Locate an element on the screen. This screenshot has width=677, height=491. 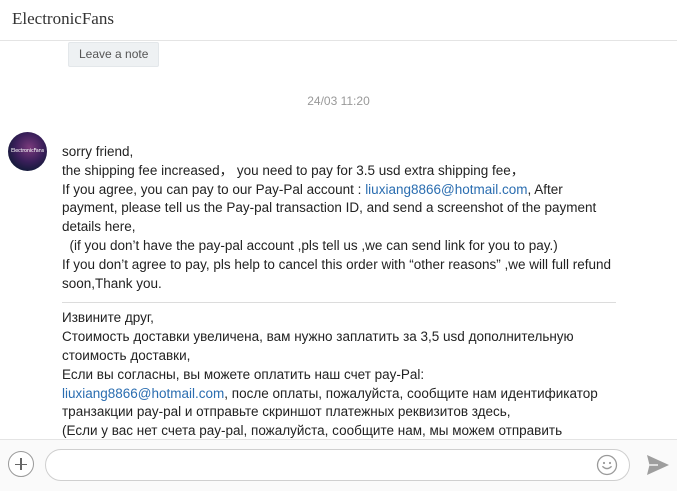
message-line: sorry friend, is located at coordinates (98, 151).